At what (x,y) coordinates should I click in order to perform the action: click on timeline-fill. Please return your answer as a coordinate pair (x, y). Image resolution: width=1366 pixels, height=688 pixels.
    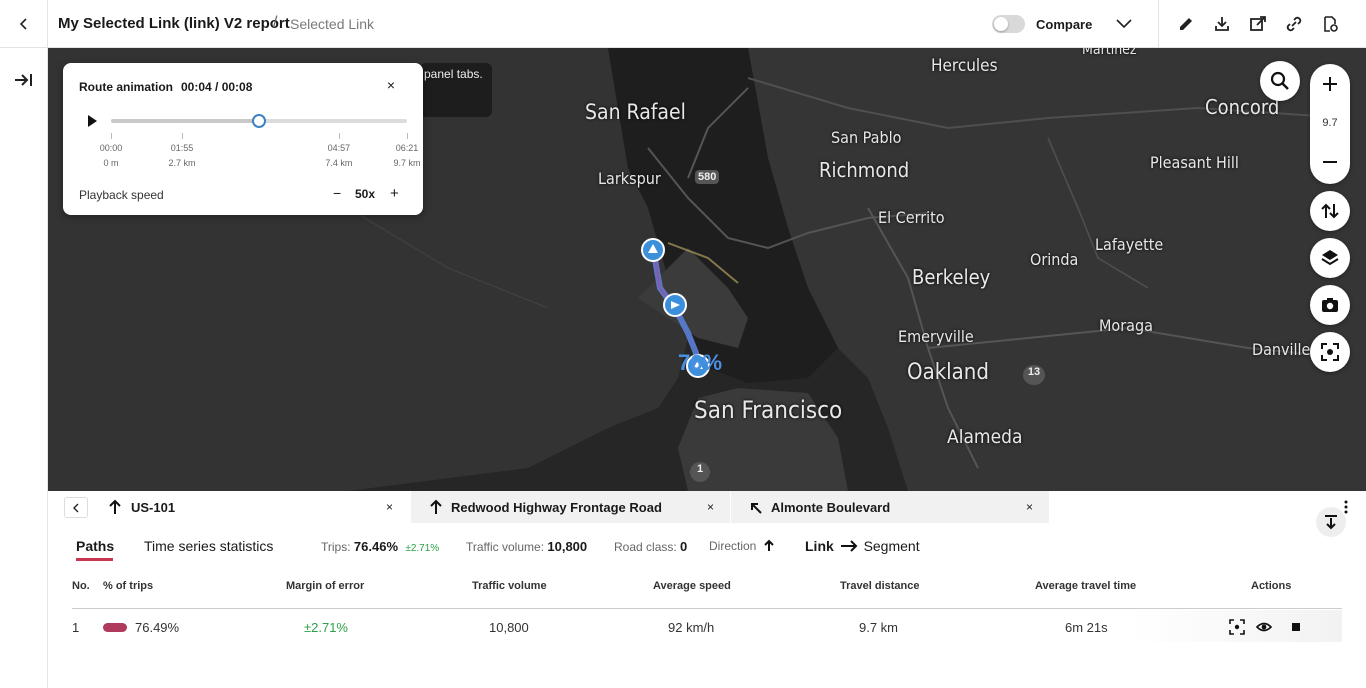
    Looking at the image, I should click on (185, 121).